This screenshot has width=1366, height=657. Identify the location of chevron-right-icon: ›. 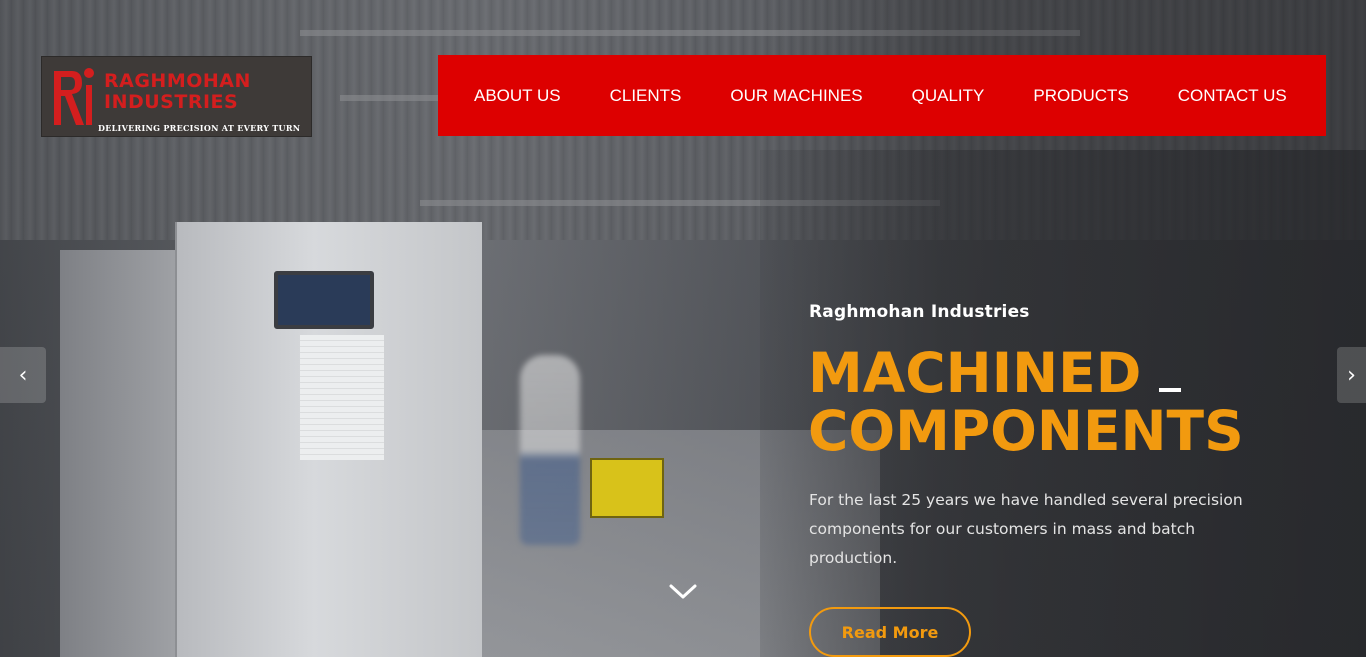
(1351, 375).